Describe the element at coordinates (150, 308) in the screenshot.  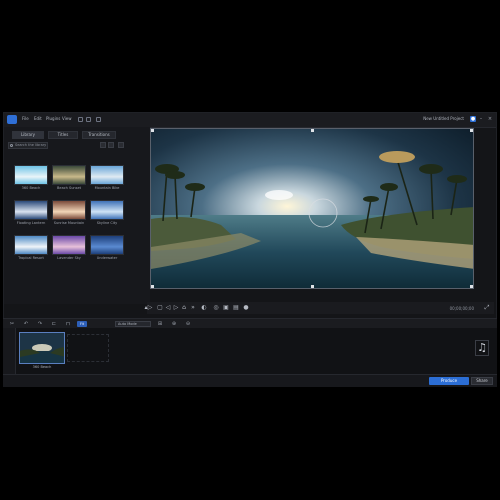
I see `play-icon: ▷` at that location.